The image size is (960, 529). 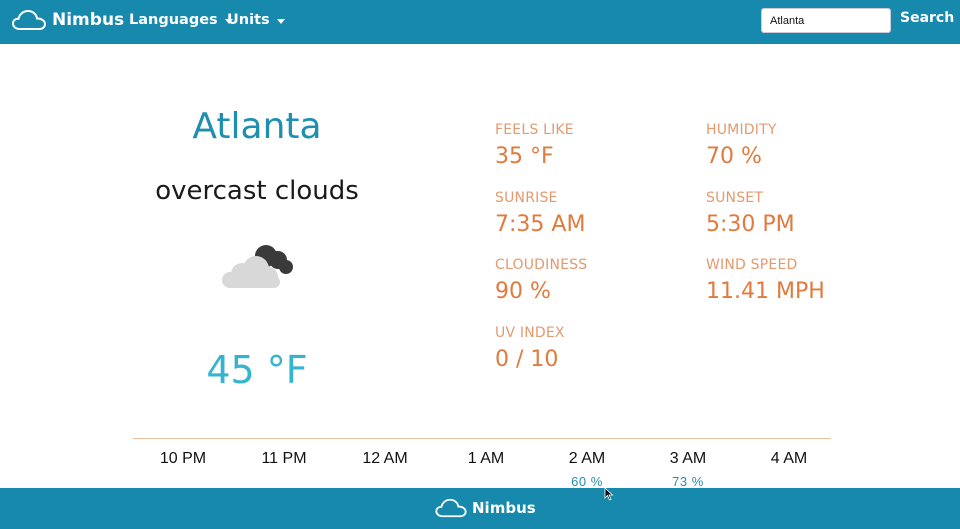 What do you see at coordinates (248, 20) in the screenshot?
I see `units-label: Units` at bounding box center [248, 20].